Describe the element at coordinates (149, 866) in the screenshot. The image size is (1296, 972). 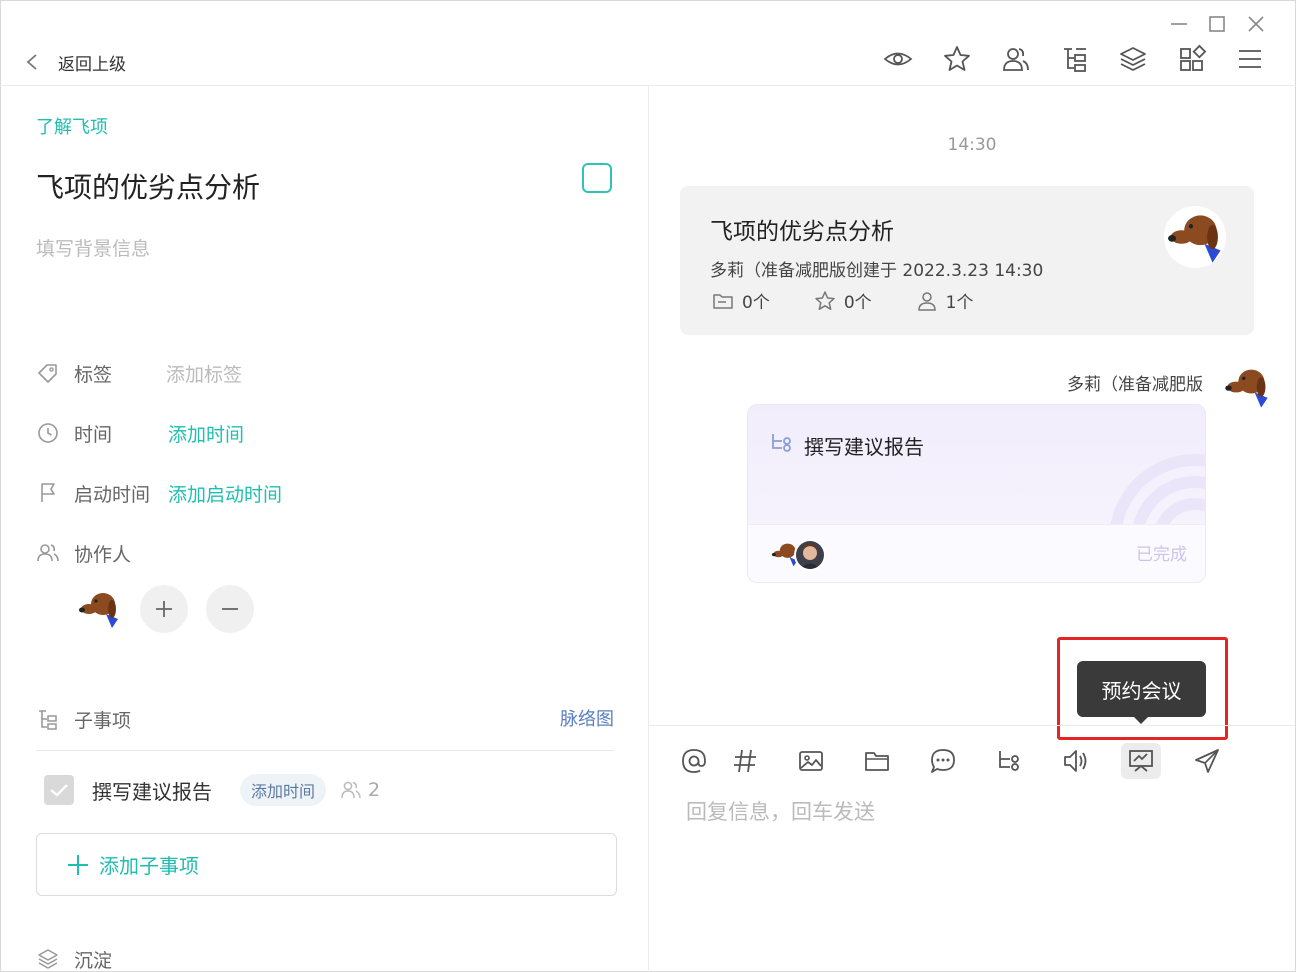
I see `add-subtask-label: 添加子事项` at that location.